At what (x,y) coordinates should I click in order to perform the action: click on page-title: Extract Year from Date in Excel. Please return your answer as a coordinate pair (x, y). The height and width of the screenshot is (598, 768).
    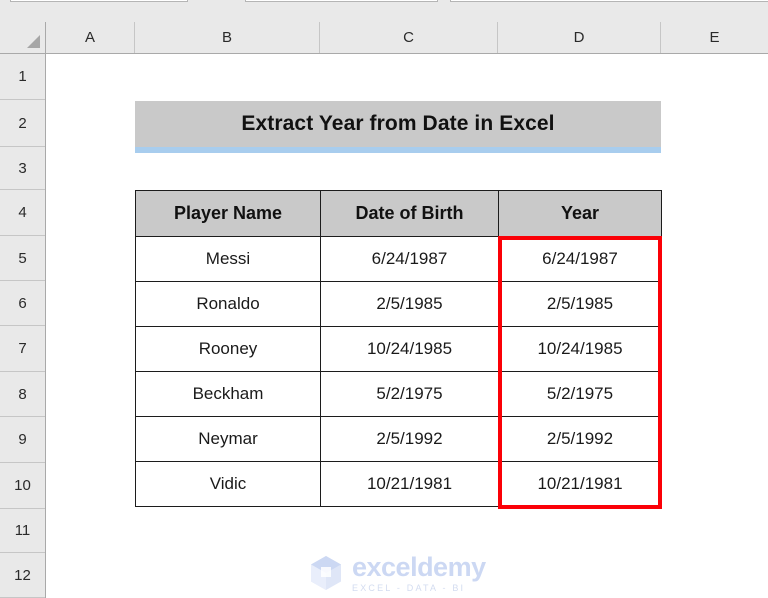
    Looking at the image, I should click on (398, 123).